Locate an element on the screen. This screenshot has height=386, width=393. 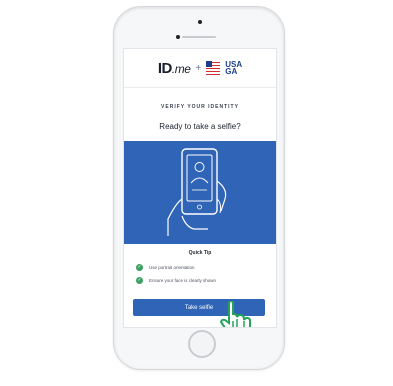
verify-label: VERIFY YOUR IDENTITY is located at coordinates (200, 107).